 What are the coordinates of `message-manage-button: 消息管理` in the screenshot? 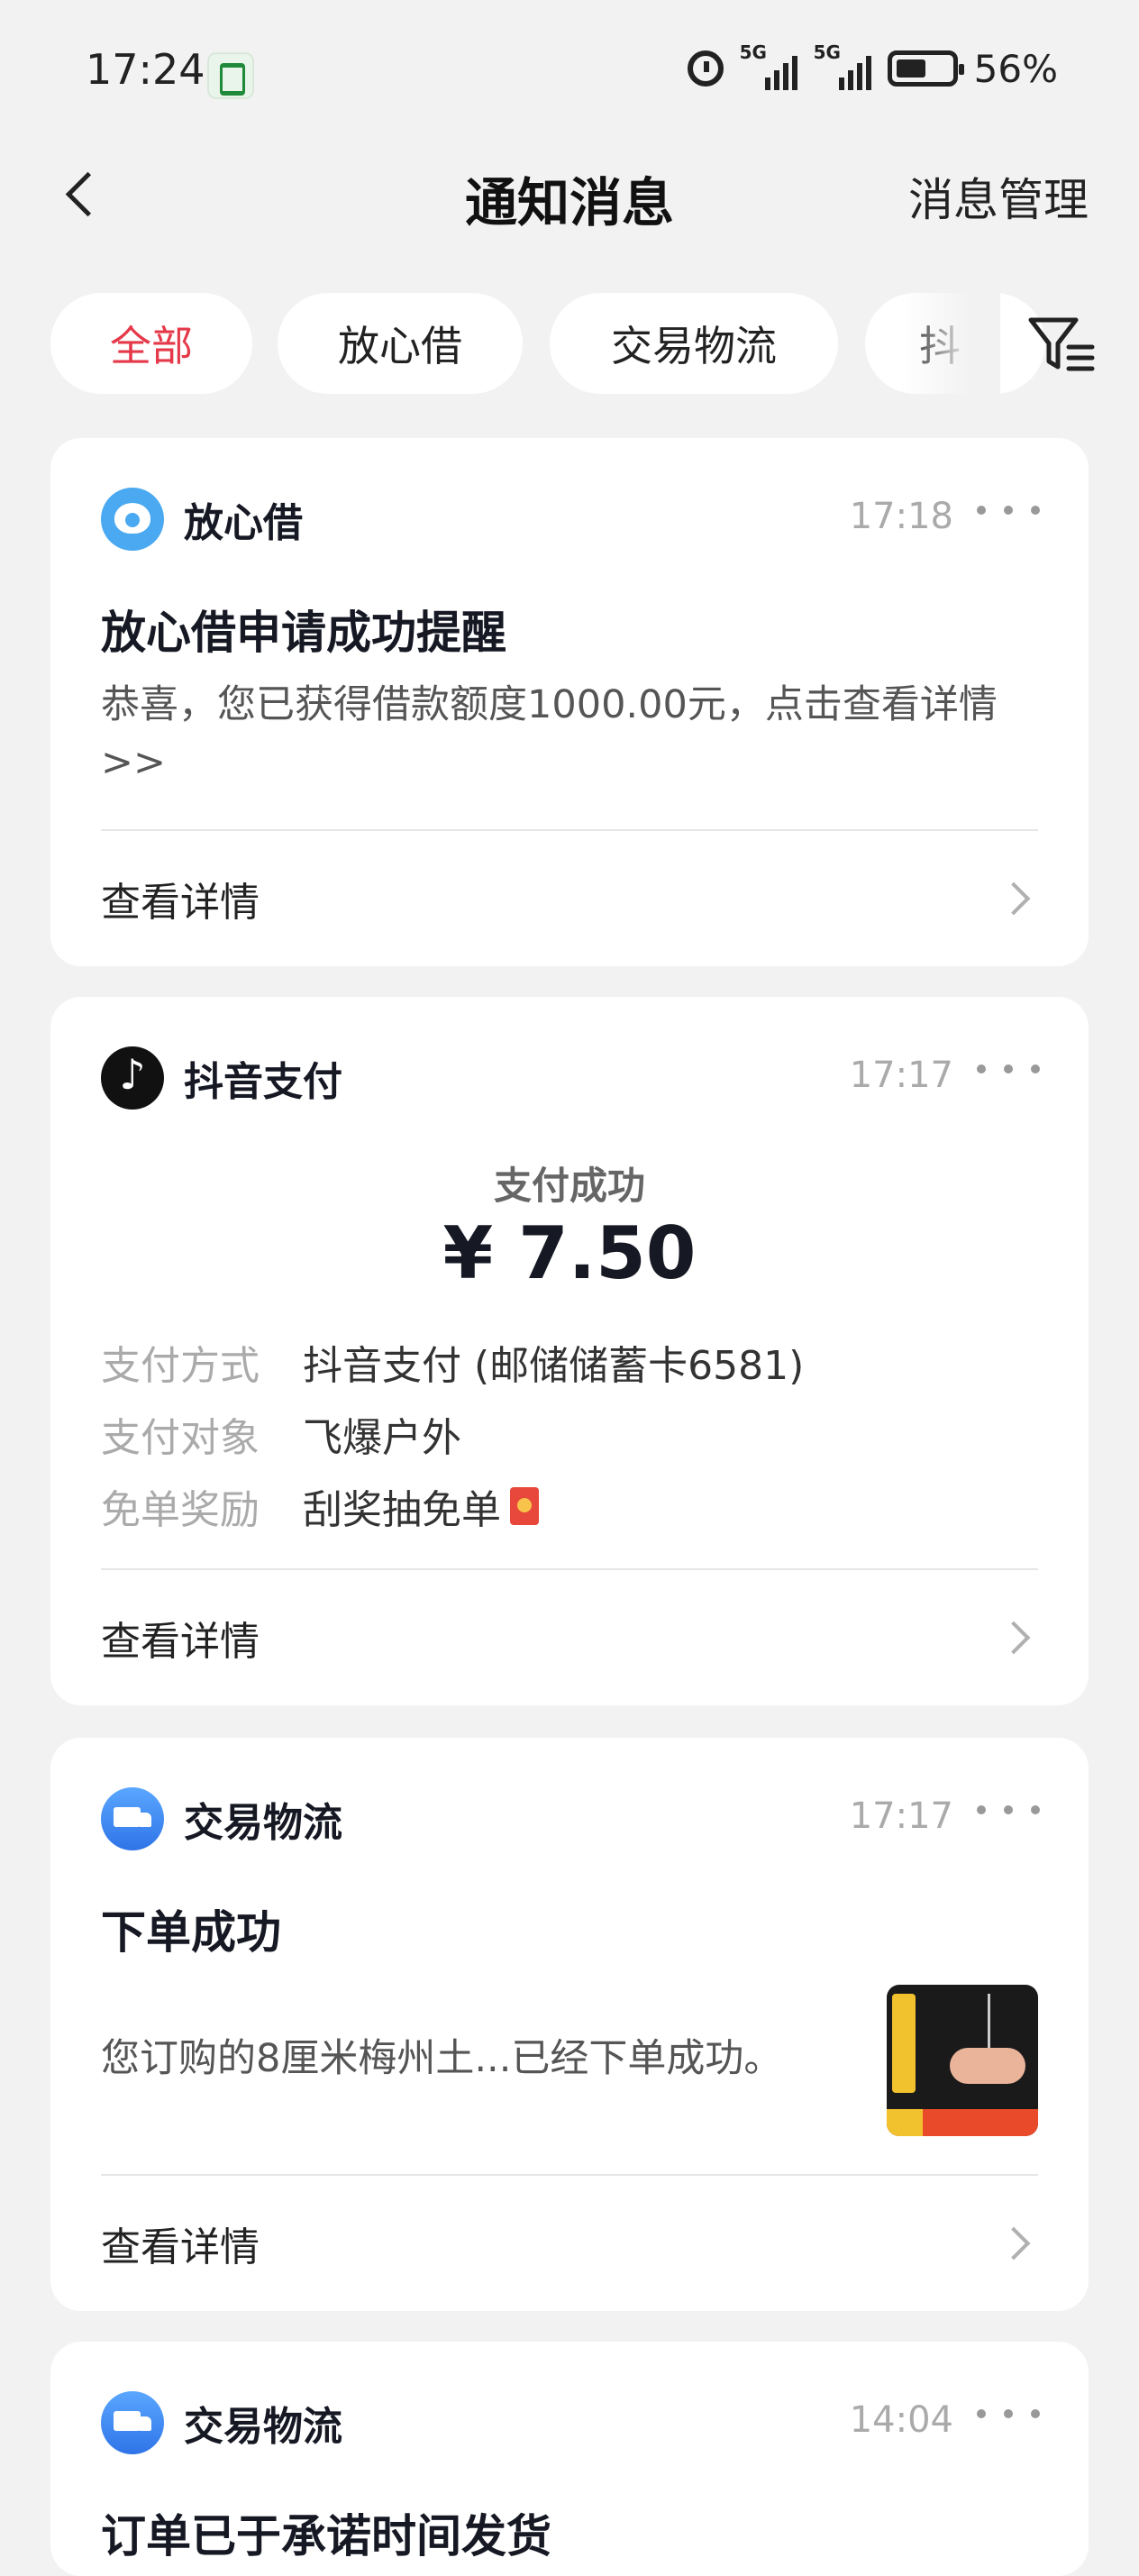 It's located at (998, 196).